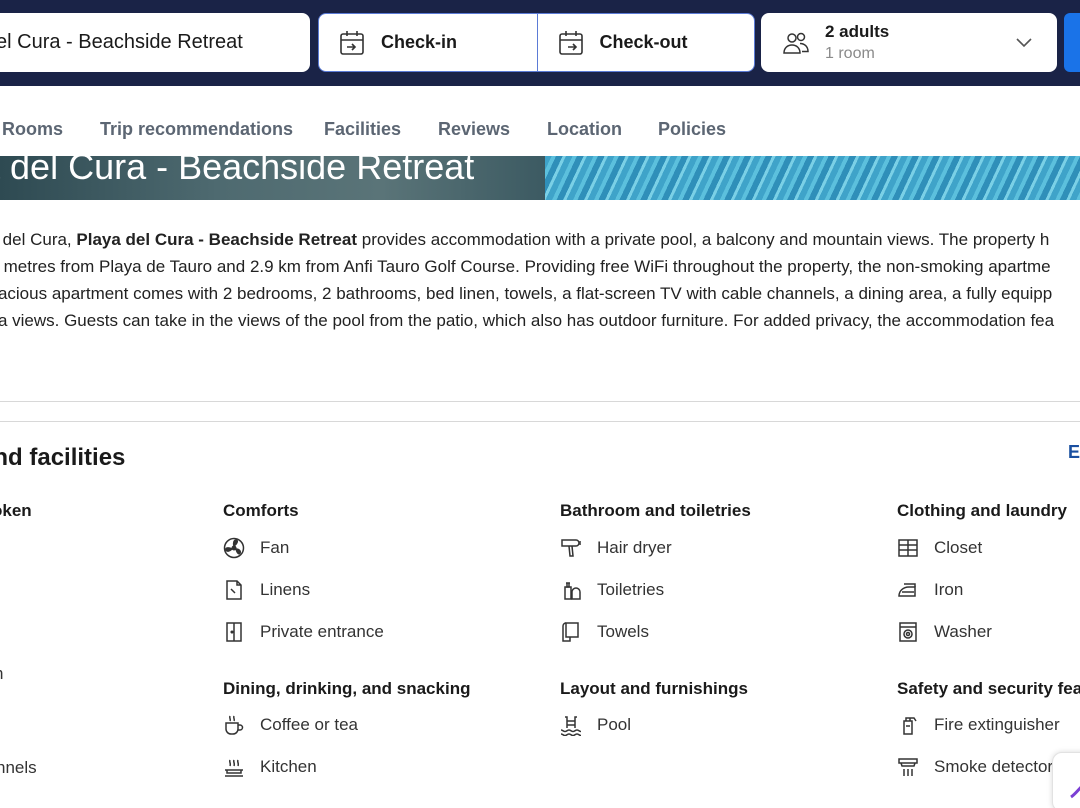  Describe the element at coordinates (322, 631) in the screenshot. I see `facility-label: Private entrance` at that location.